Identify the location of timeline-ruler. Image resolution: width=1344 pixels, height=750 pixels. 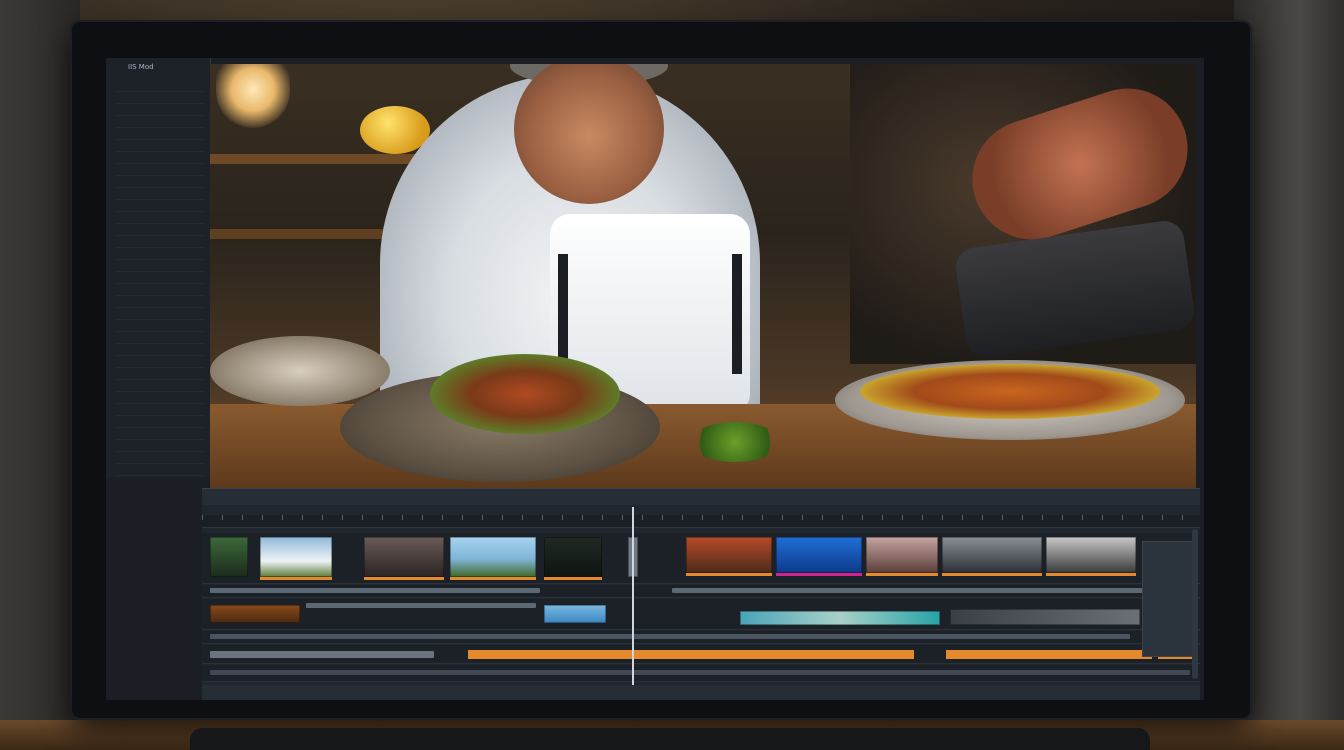
(701, 521).